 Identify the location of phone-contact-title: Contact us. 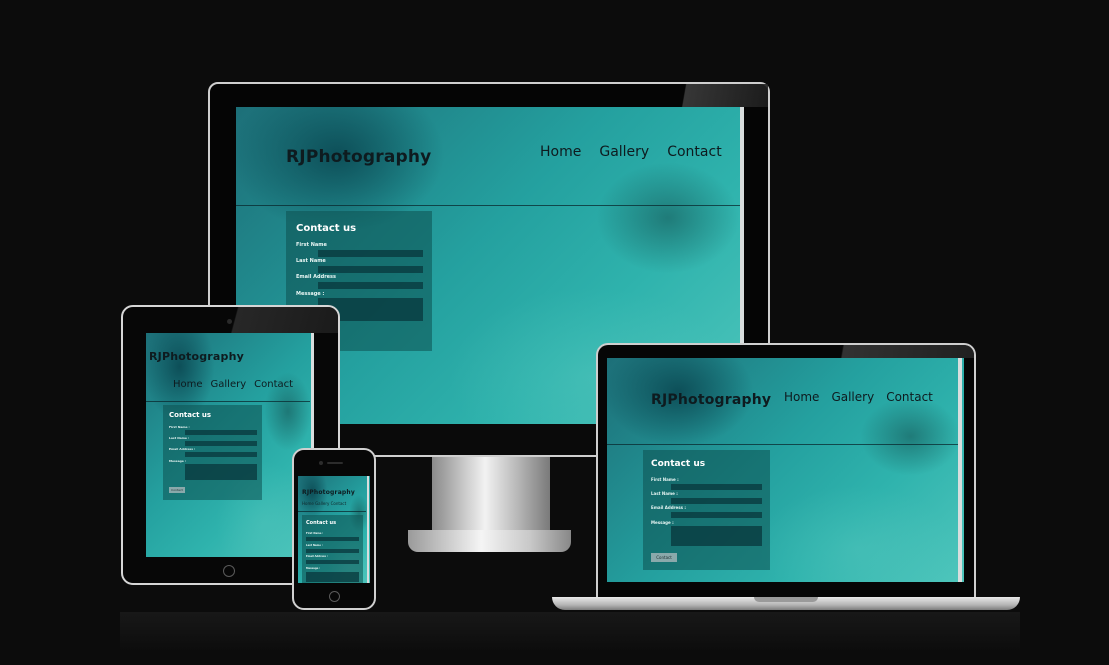
(321, 523).